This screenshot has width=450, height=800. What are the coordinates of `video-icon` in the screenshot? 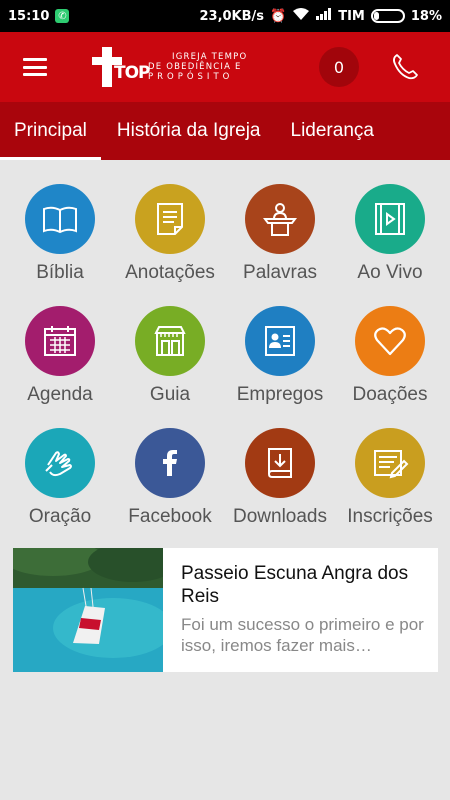 It's located at (390, 219).